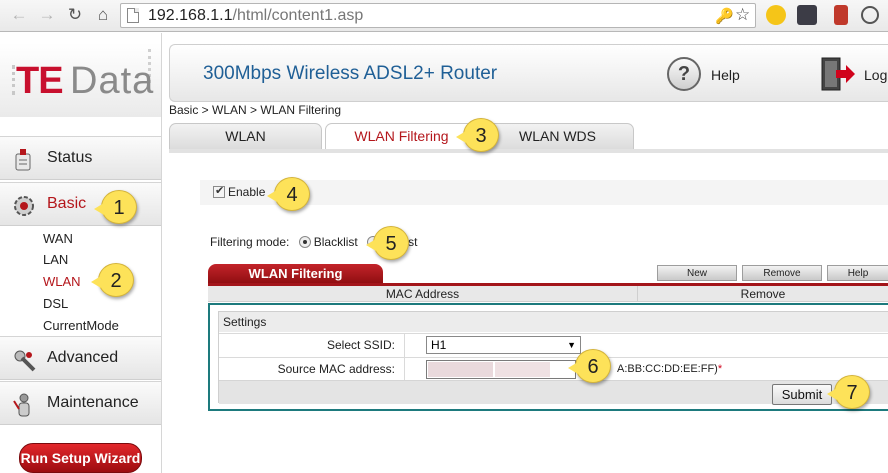 Image resolution: width=888 pixels, height=473 pixels. I want to click on callout-2: 2, so click(112, 280).